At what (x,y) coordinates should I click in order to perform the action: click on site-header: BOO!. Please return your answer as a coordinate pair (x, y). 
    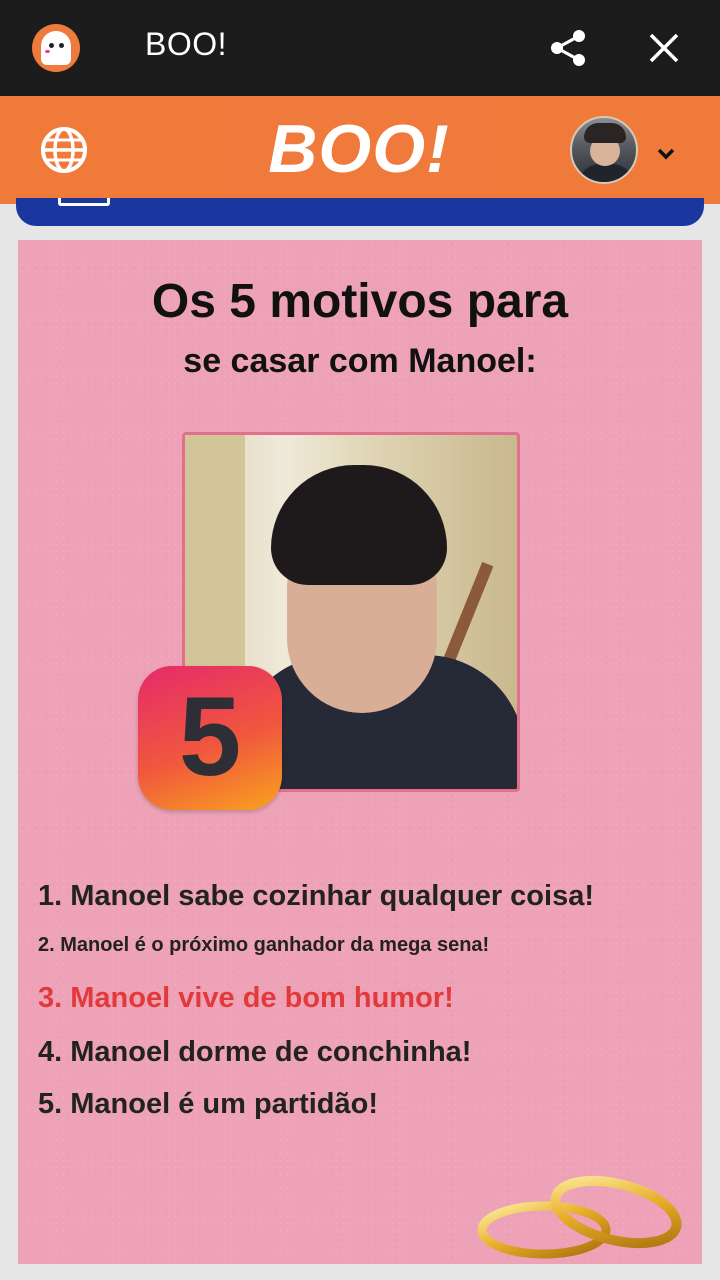
    Looking at the image, I should click on (360, 150).